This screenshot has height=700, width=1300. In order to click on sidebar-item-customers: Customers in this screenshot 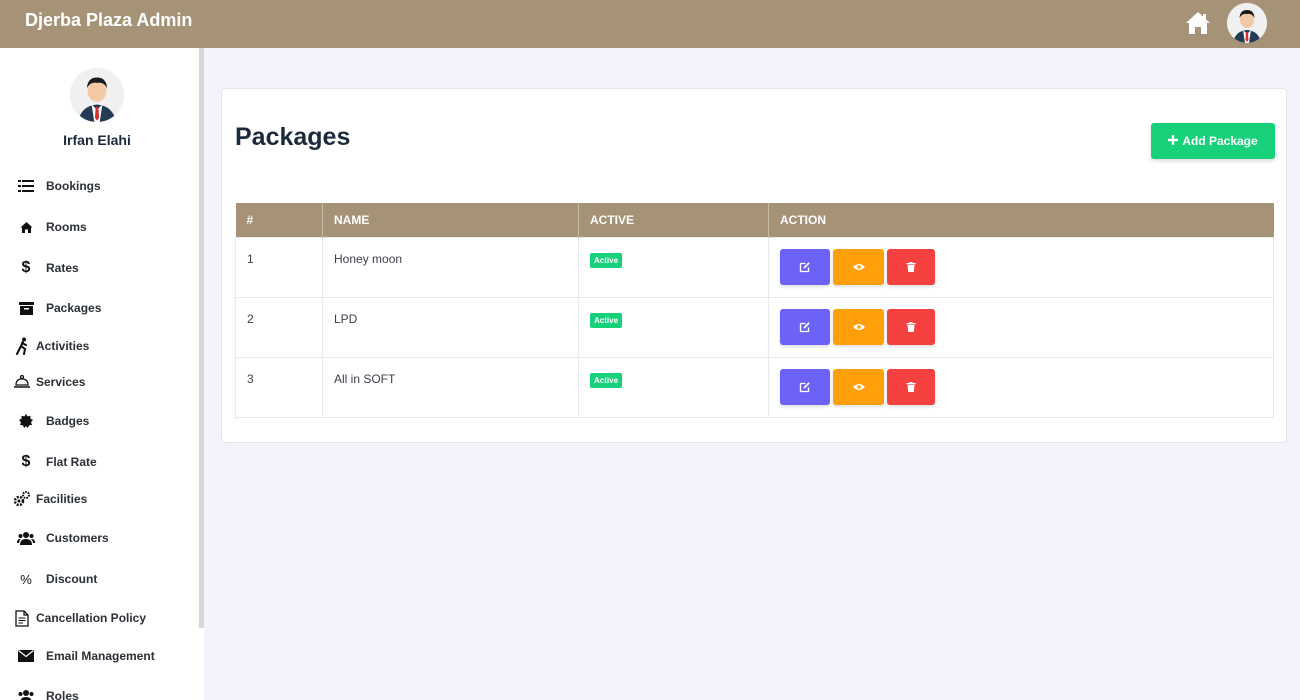, I will do `click(98, 539)`.